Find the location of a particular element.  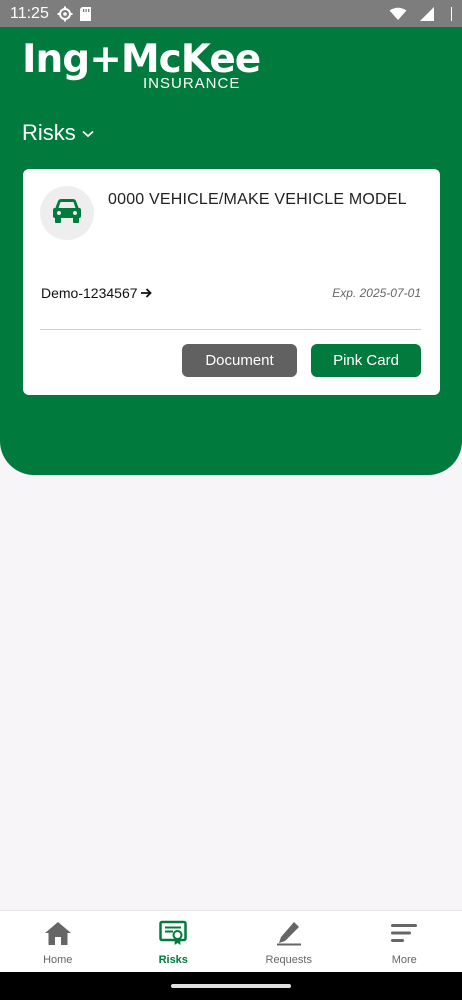

pink-card-button: Pink Card is located at coordinates (366, 360).